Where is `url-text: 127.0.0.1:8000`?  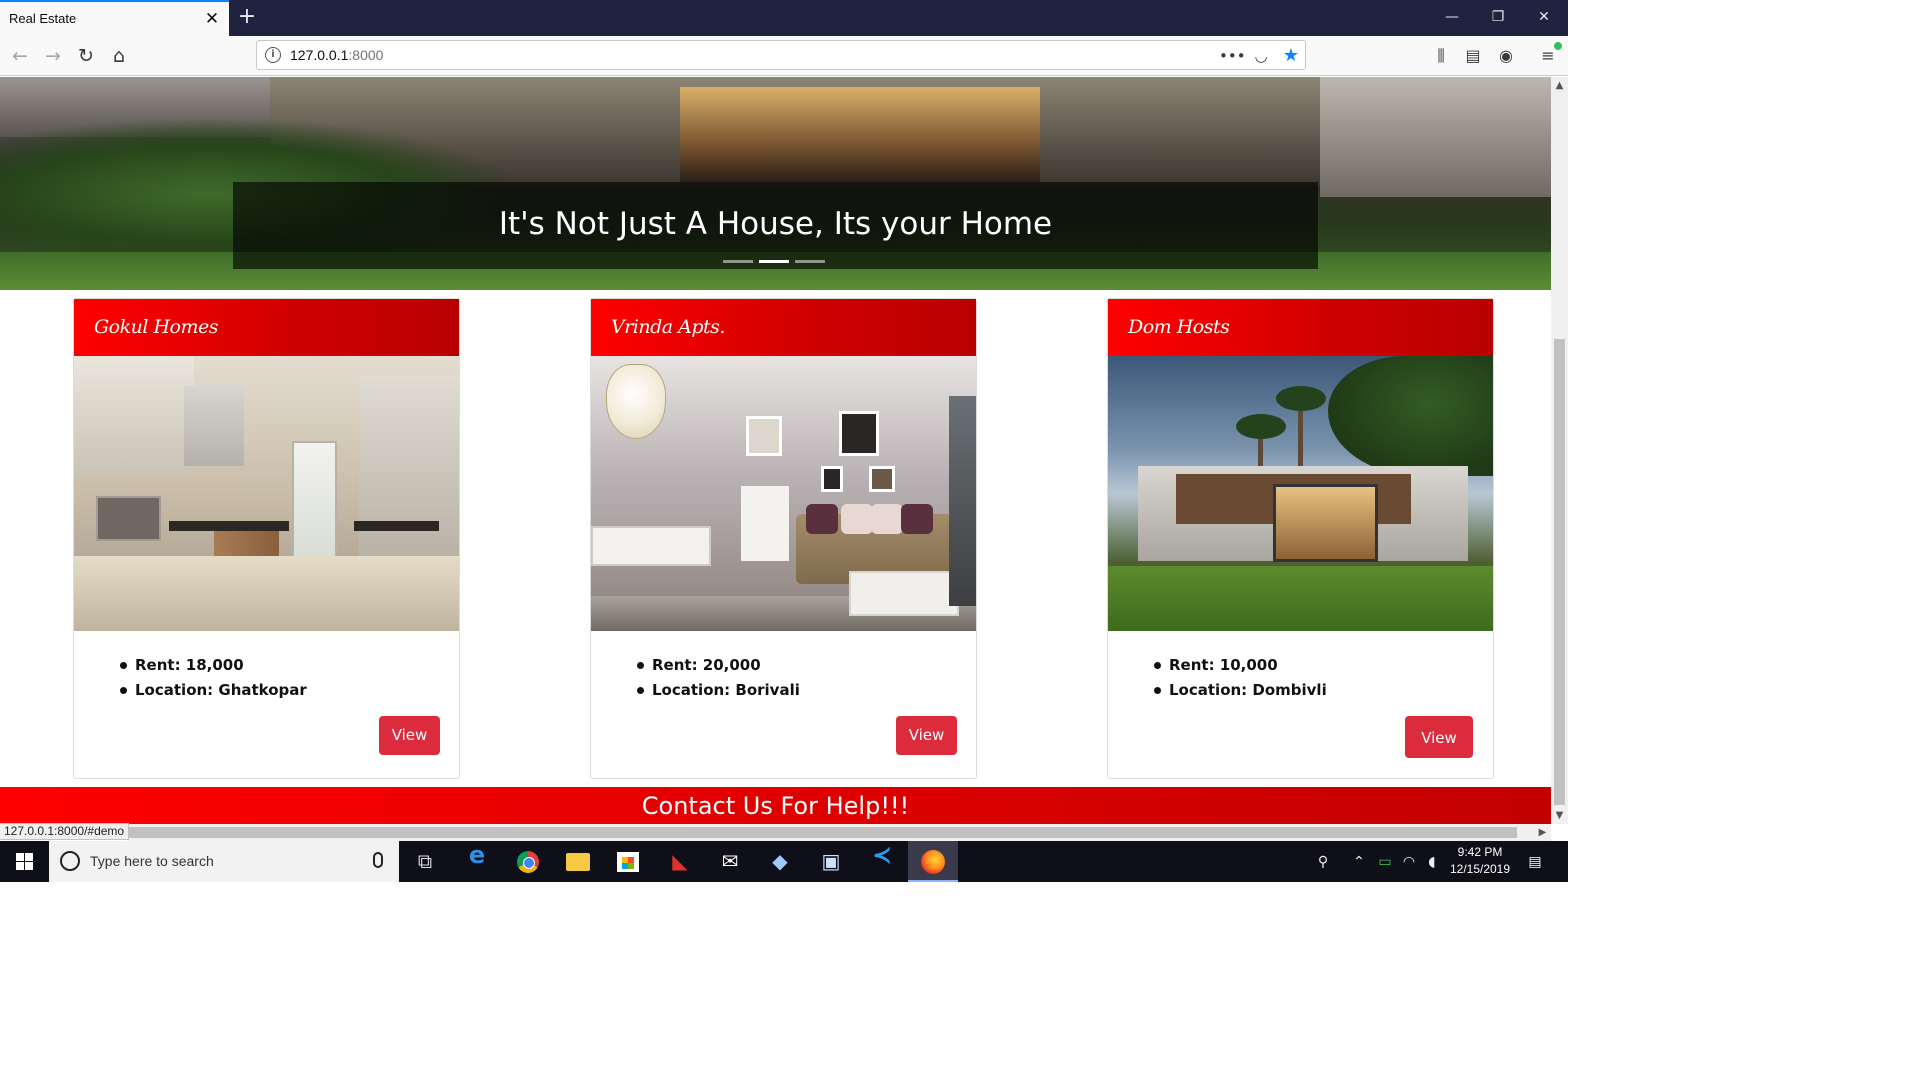
url-text: 127.0.0.1:8000 is located at coordinates (336, 55).